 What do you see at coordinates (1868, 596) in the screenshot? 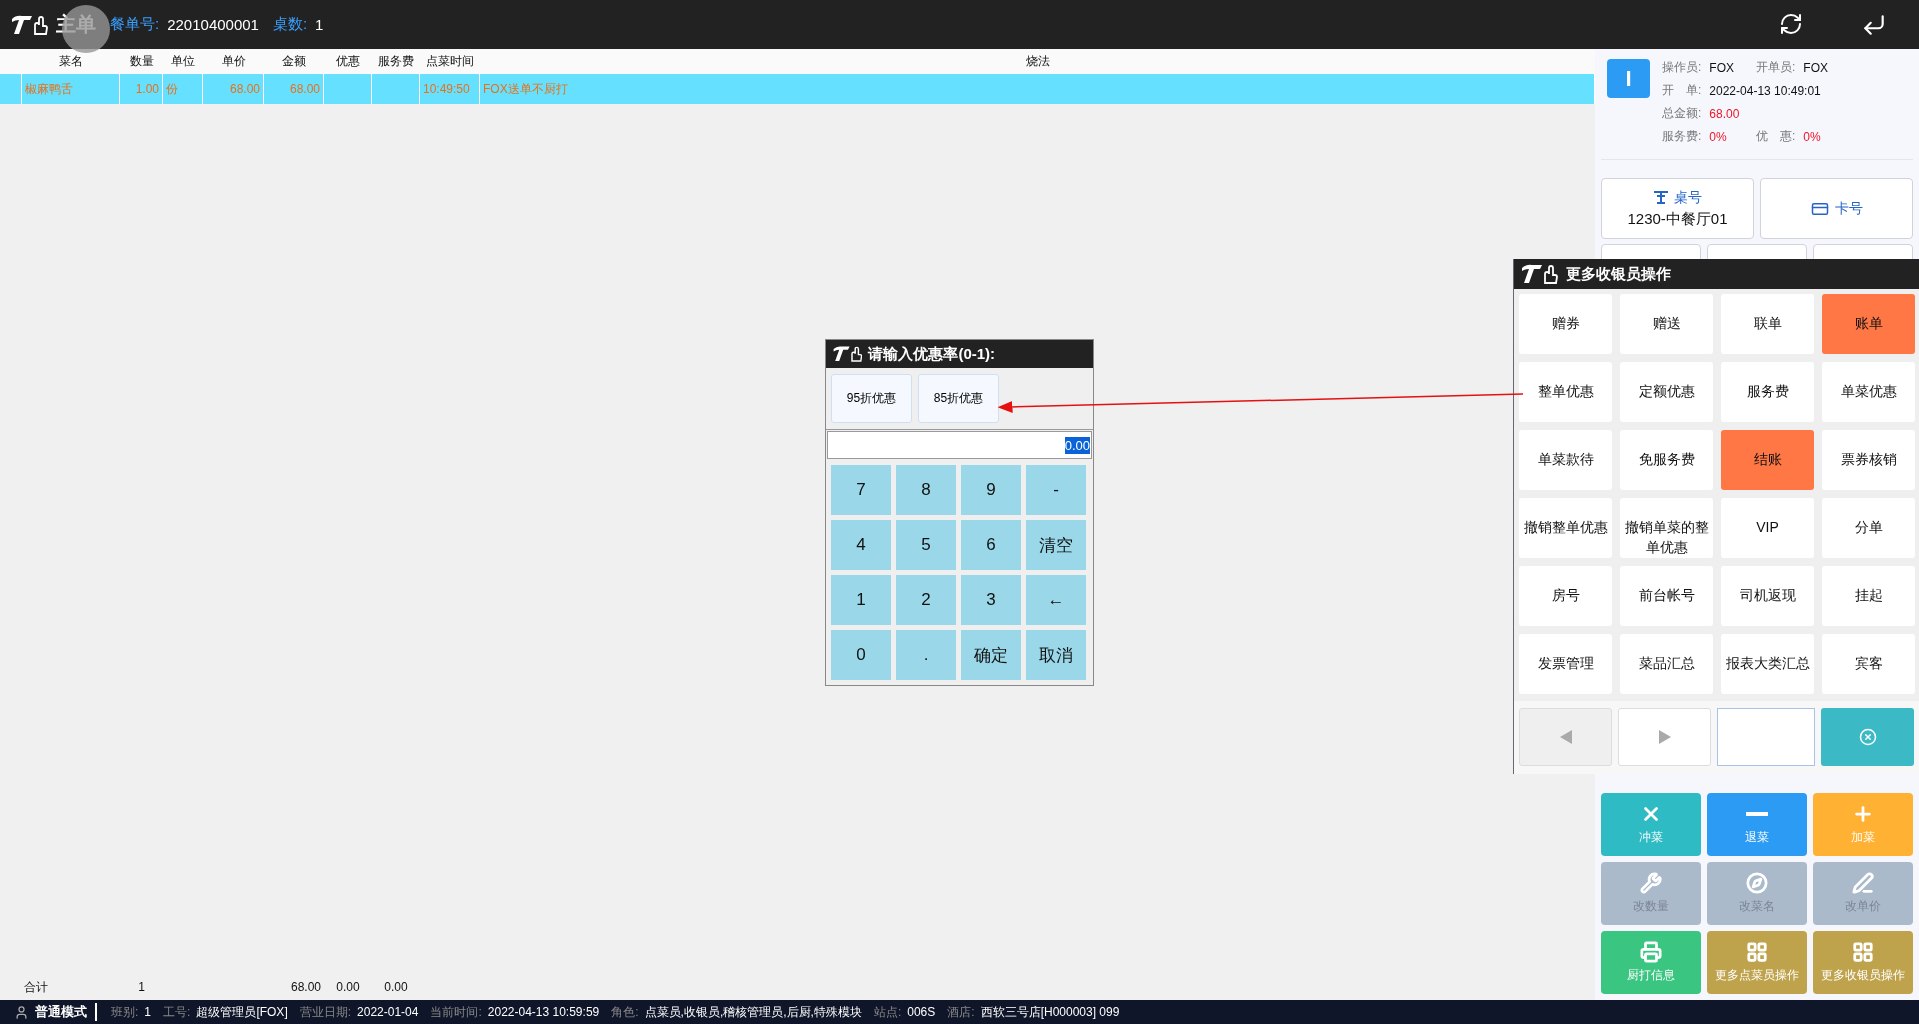
I see `menu-button: 挂起` at bounding box center [1868, 596].